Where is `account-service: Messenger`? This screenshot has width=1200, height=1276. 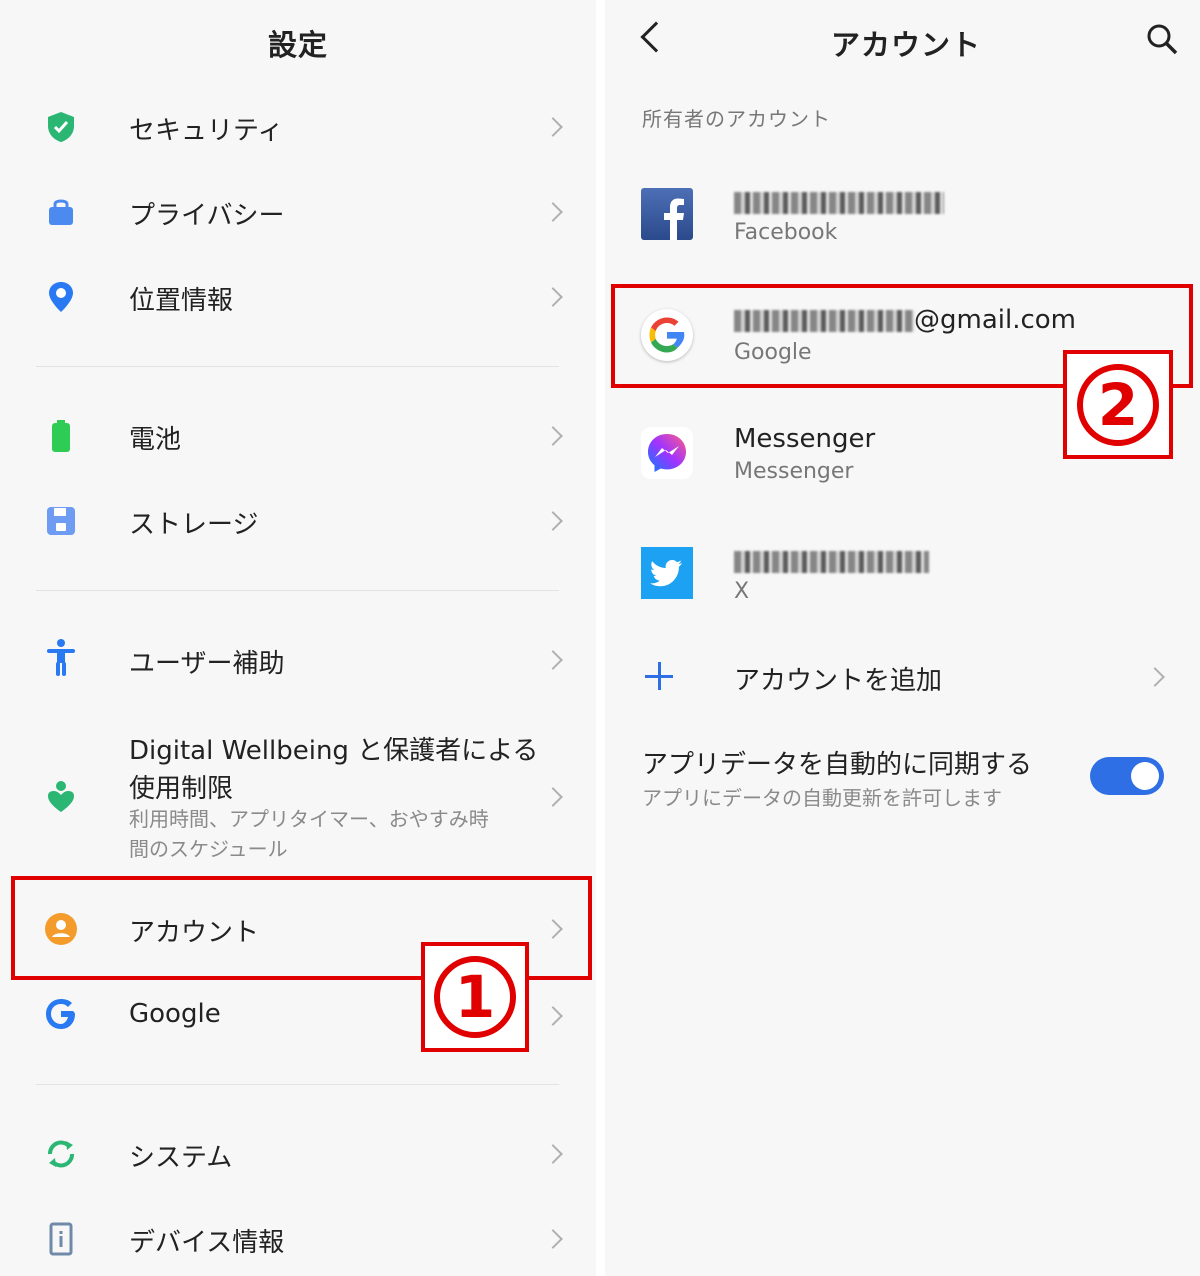 account-service: Messenger is located at coordinates (794, 471).